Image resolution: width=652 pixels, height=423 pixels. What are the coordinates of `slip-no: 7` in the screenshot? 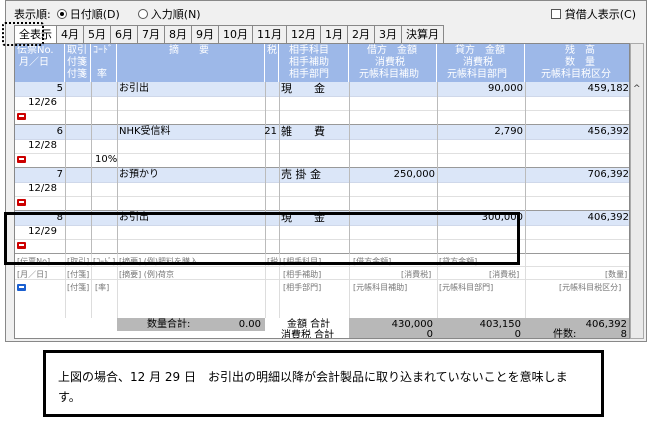 It's located at (59, 174).